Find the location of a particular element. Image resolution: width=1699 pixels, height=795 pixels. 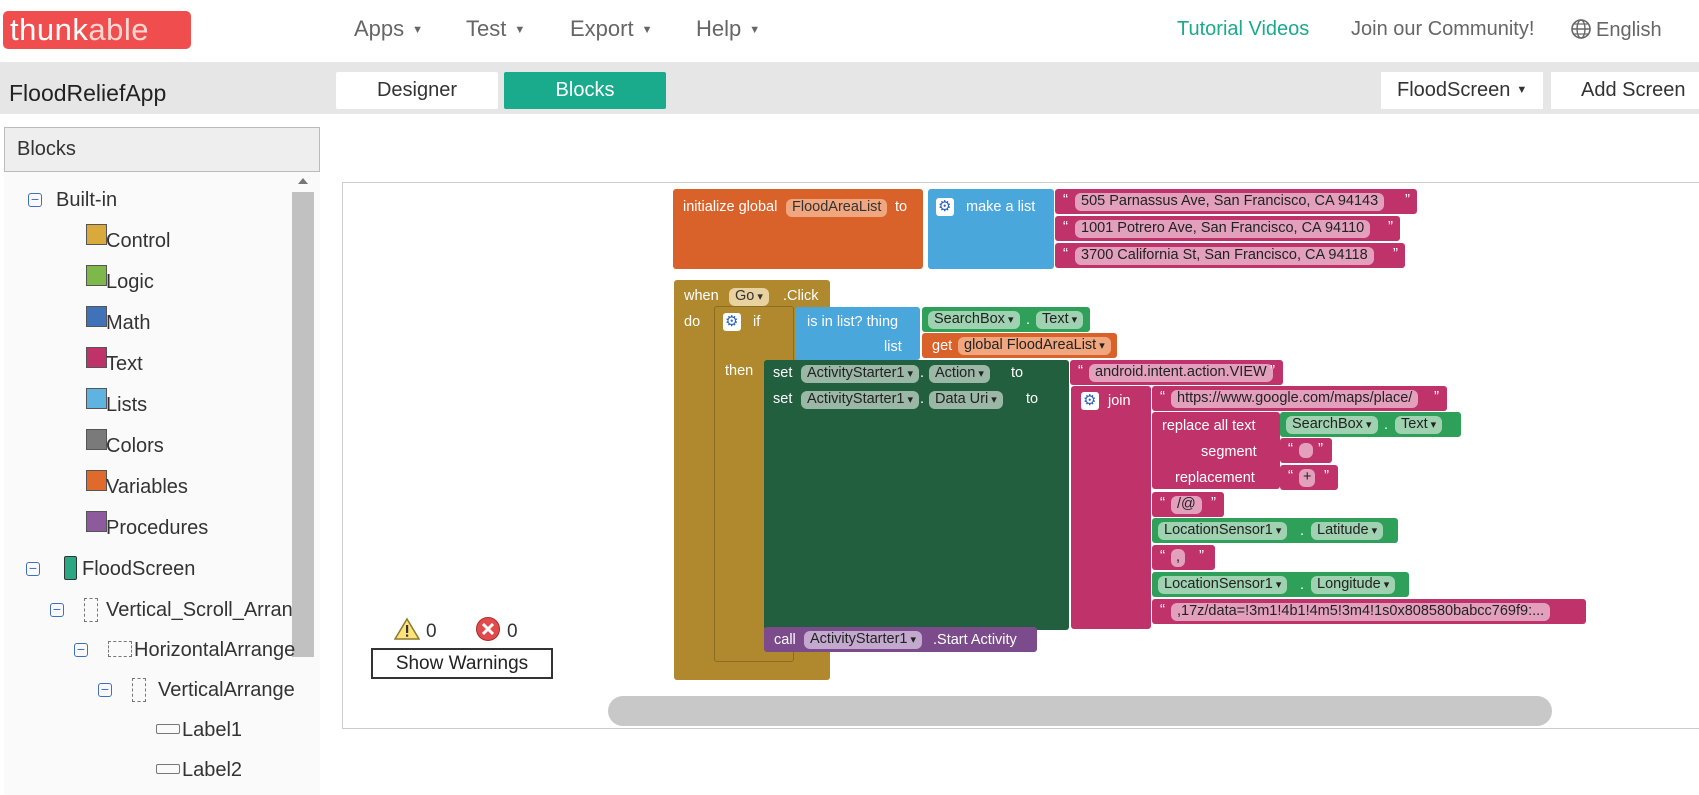

location-longitude-getter-block: LocationSensor1 . Longitude is located at coordinates (1280, 584).